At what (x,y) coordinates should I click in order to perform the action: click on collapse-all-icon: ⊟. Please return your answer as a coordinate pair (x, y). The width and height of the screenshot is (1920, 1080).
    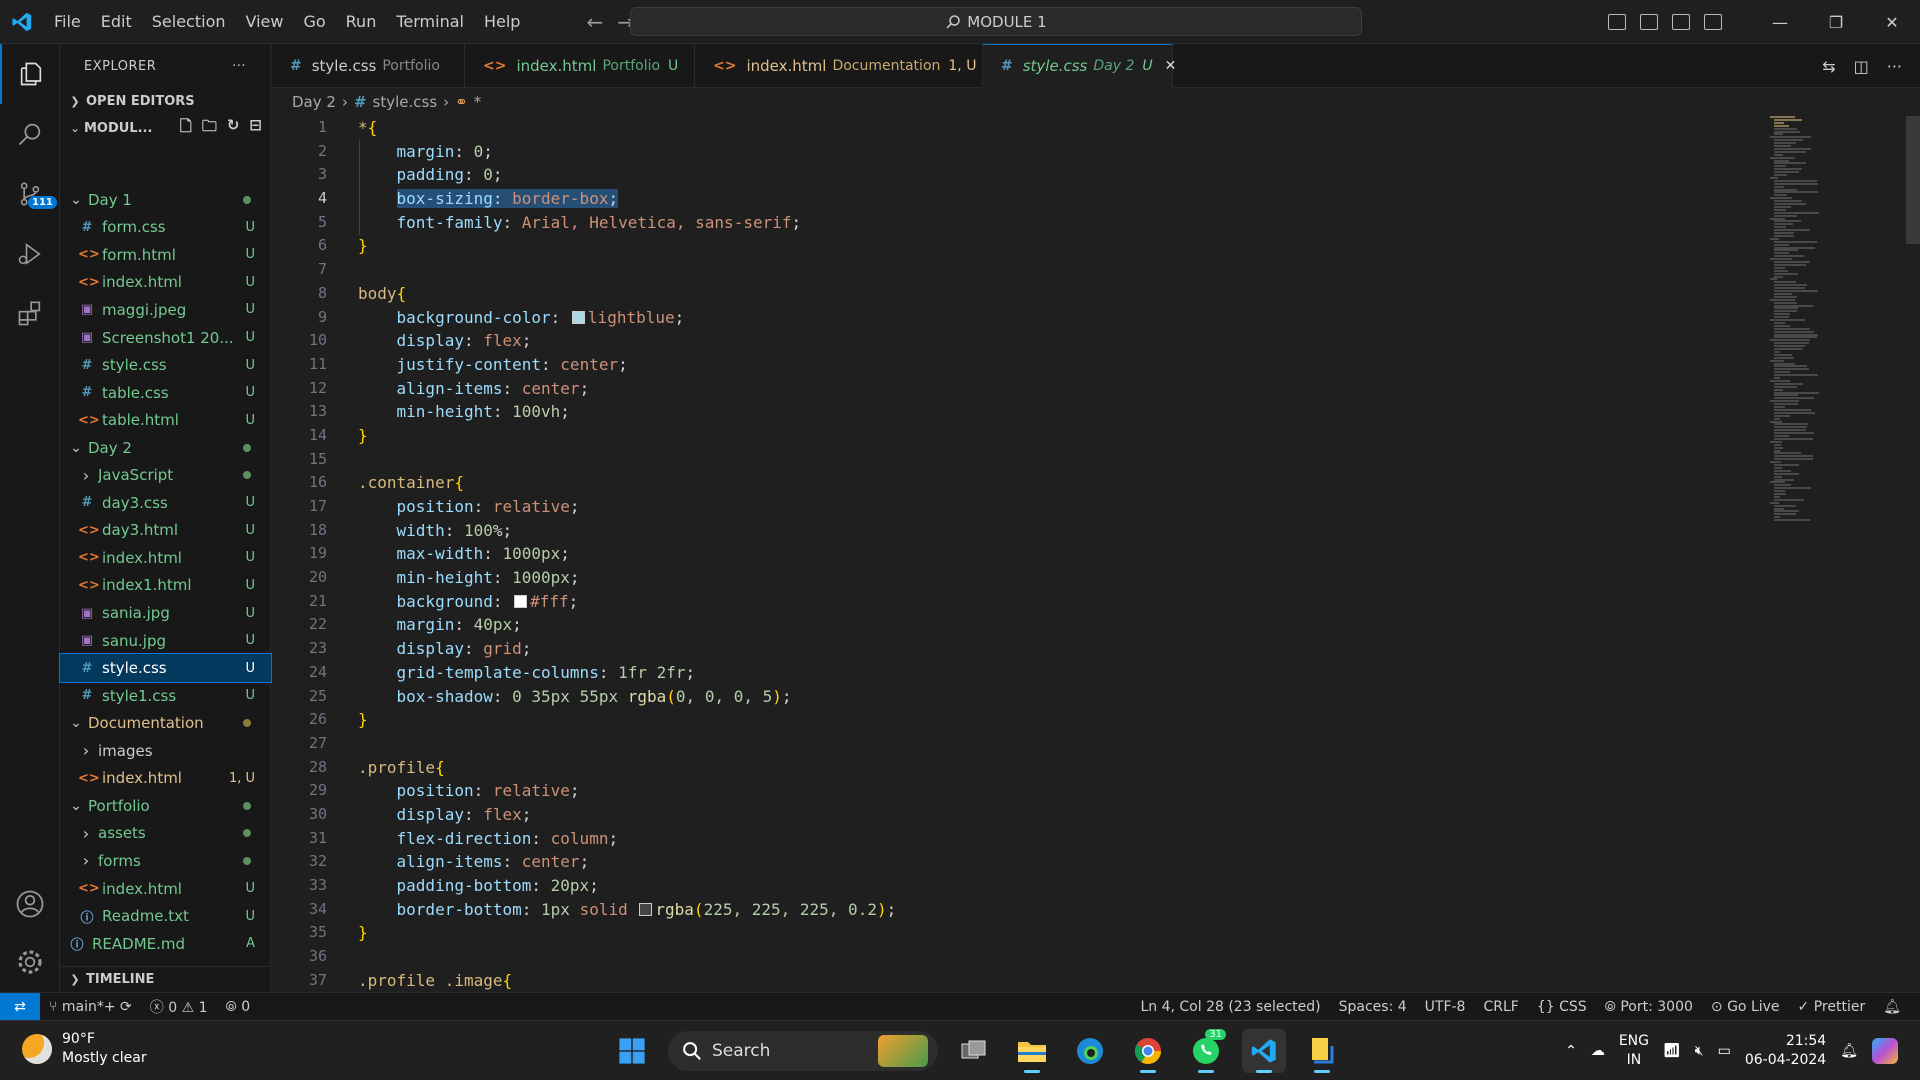
    Looking at the image, I should click on (255, 128).